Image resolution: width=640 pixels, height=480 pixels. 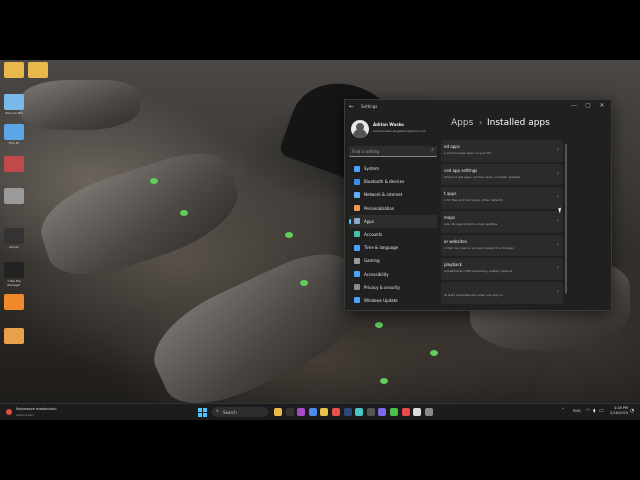 What do you see at coordinates (563, 411) in the screenshot?
I see `chevron-up-icon: ˄` at bounding box center [563, 411].